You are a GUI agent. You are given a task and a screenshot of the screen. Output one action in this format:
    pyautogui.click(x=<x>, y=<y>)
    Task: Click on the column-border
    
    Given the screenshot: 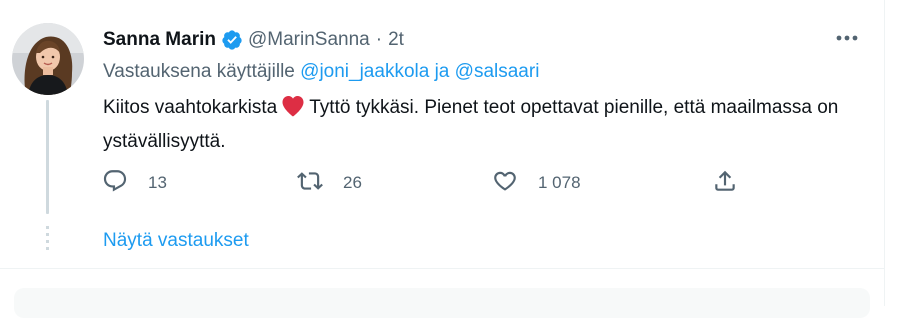 What is the action you would take?
    pyautogui.click(x=884, y=153)
    